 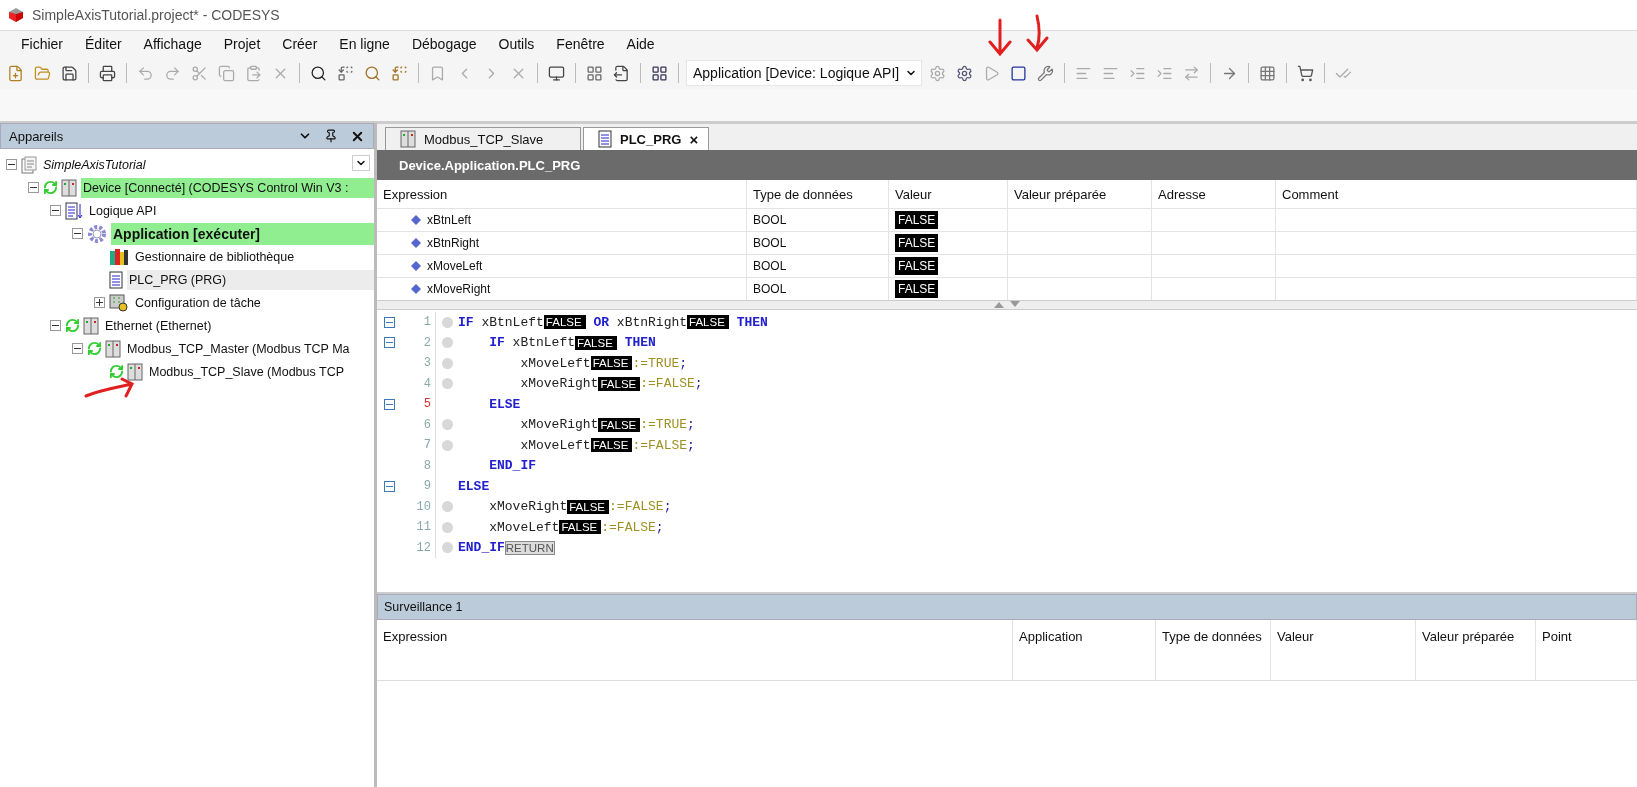 What do you see at coordinates (605, 139) in the screenshot?
I see `document-icon` at bounding box center [605, 139].